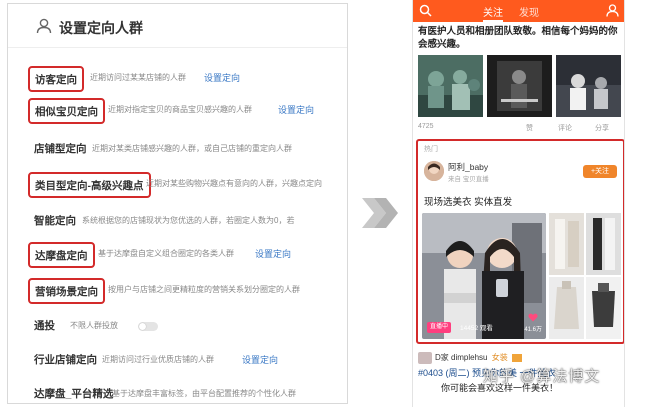 The image size is (652, 407). Describe the element at coordinates (56, 79) in the screenshot. I see `targeting-label: 访客定向` at that location.